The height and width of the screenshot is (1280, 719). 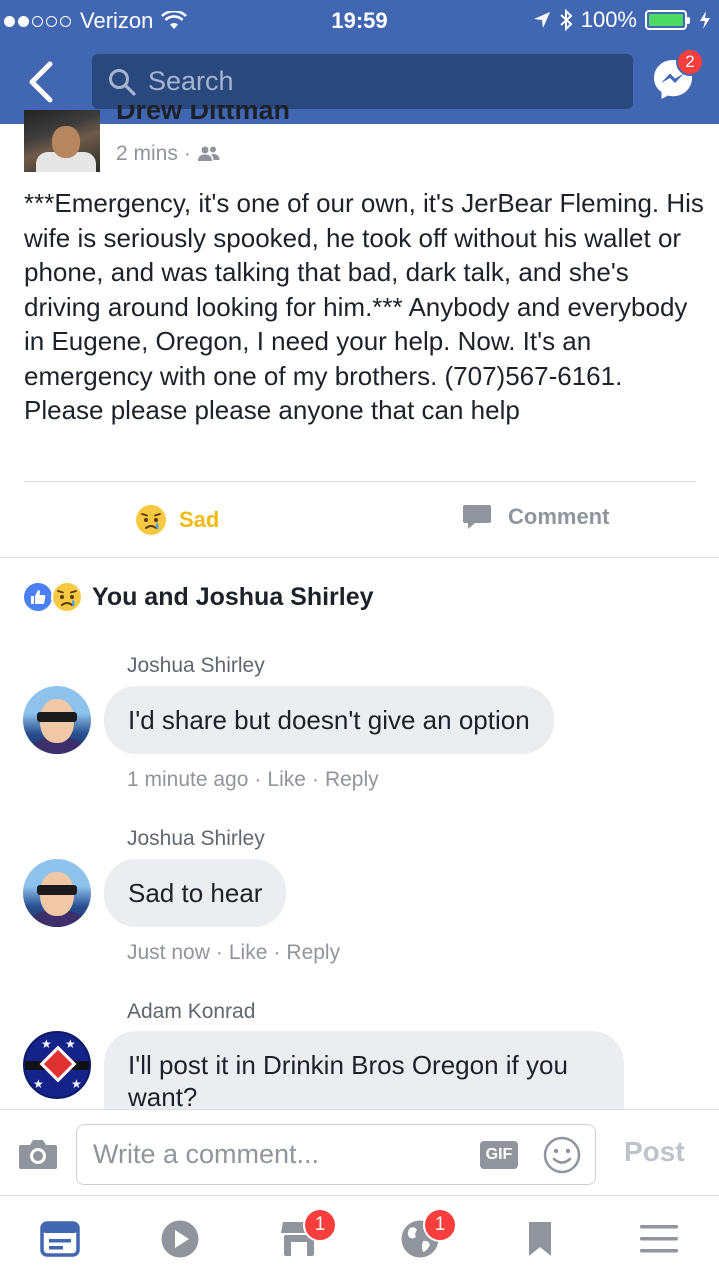 I want to click on comment-bubble: Sad to hear, so click(x=195, y=893).